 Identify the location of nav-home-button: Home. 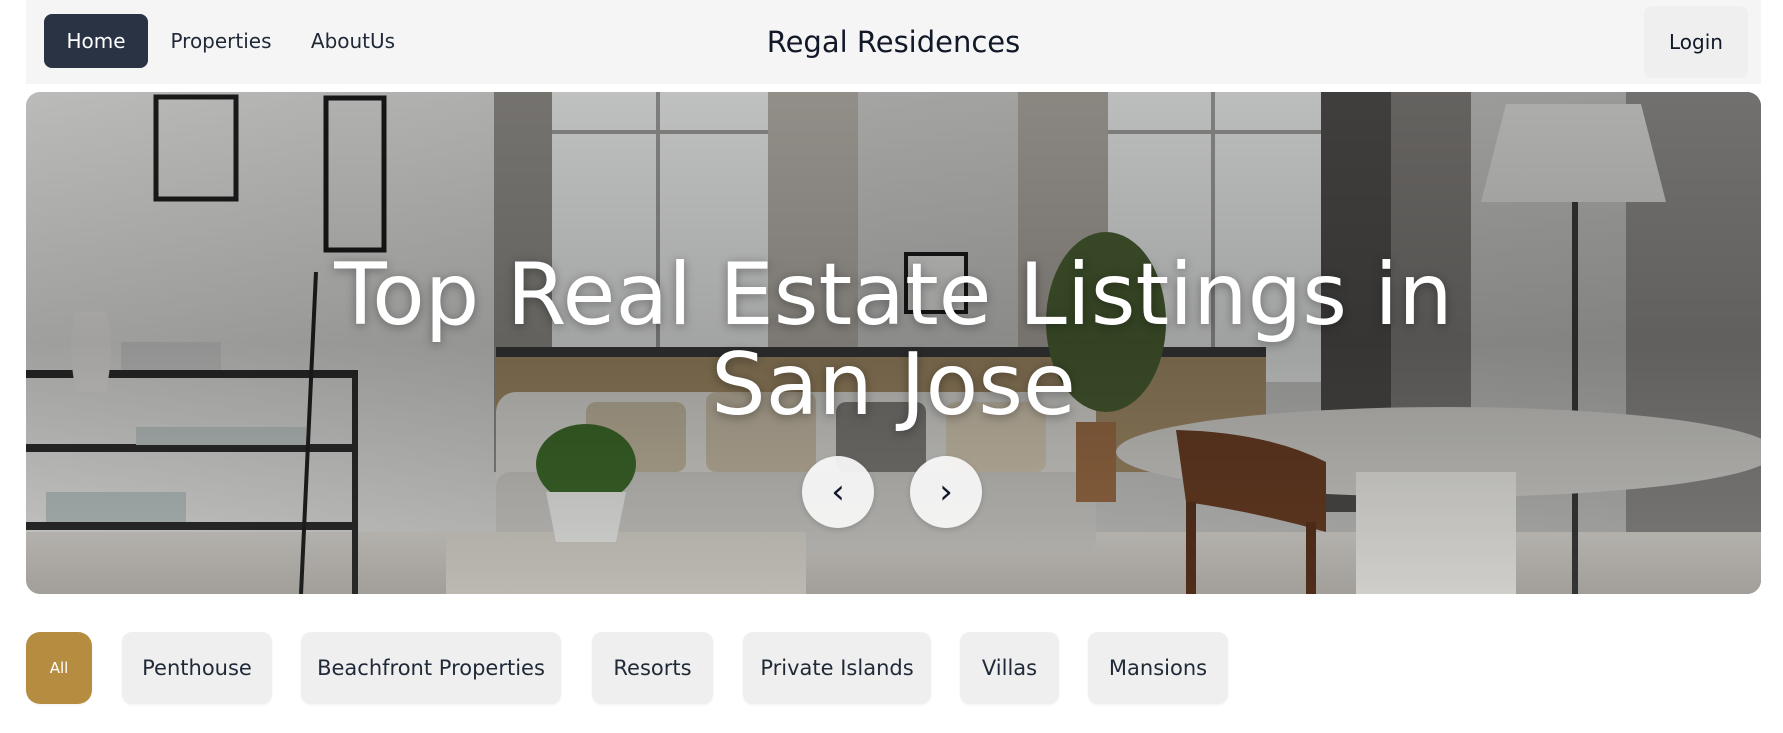
(96, 41).